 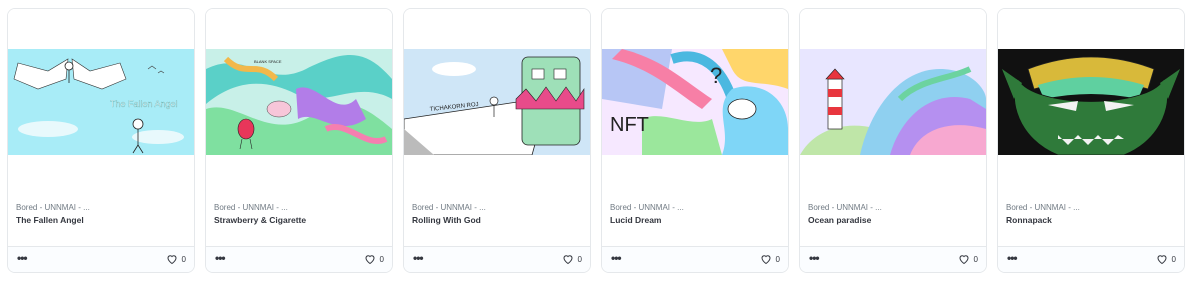 I want to click on asset-title: Strawberry & Cigarette, so click(x=299, y=220).